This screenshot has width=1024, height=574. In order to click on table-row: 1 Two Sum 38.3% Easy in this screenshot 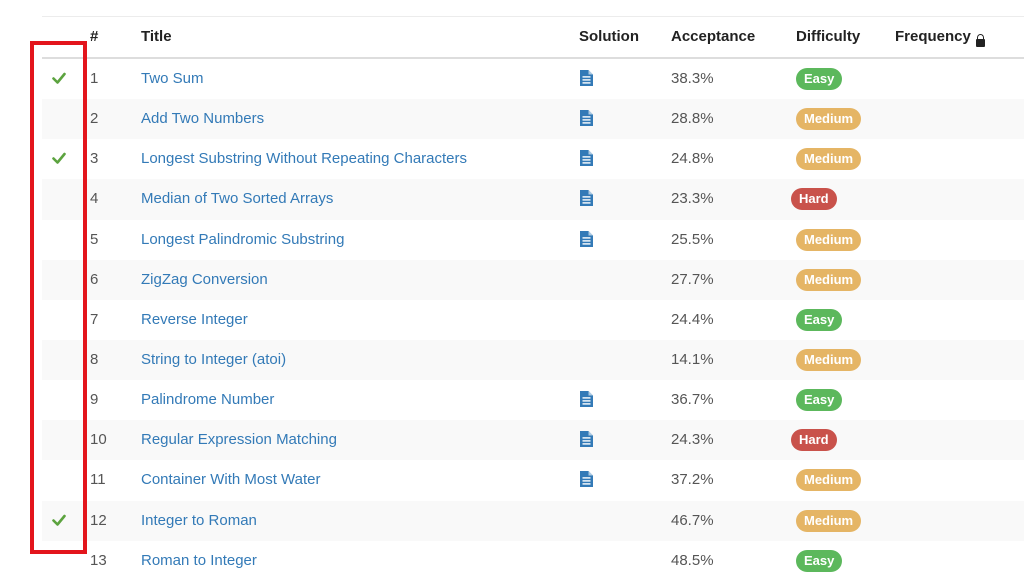, I will do `click(533, 79)`.